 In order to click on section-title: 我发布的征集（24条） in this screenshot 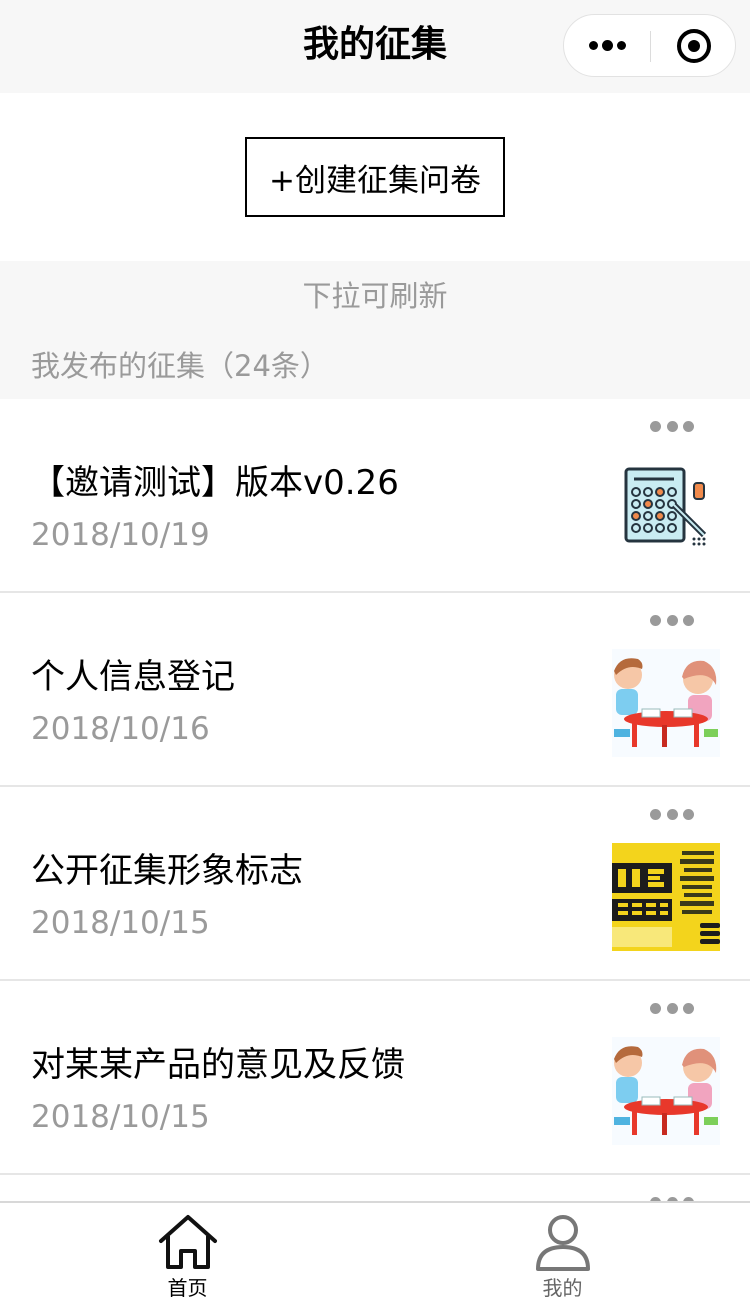, I will do `click(180, 366)`.